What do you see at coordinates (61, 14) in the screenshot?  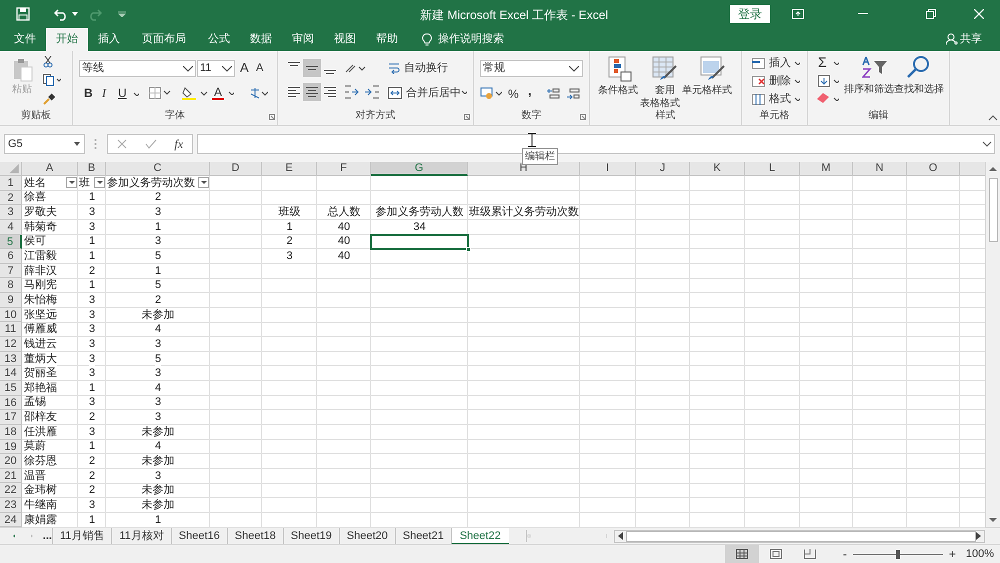 I see `undo-icon` at bounding box center [61, 14].